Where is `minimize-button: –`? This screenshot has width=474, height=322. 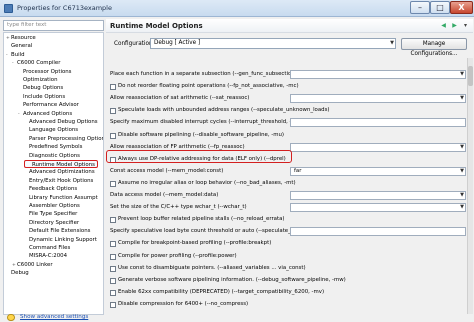 minimize-button: – is located at coordinates (420, 7).